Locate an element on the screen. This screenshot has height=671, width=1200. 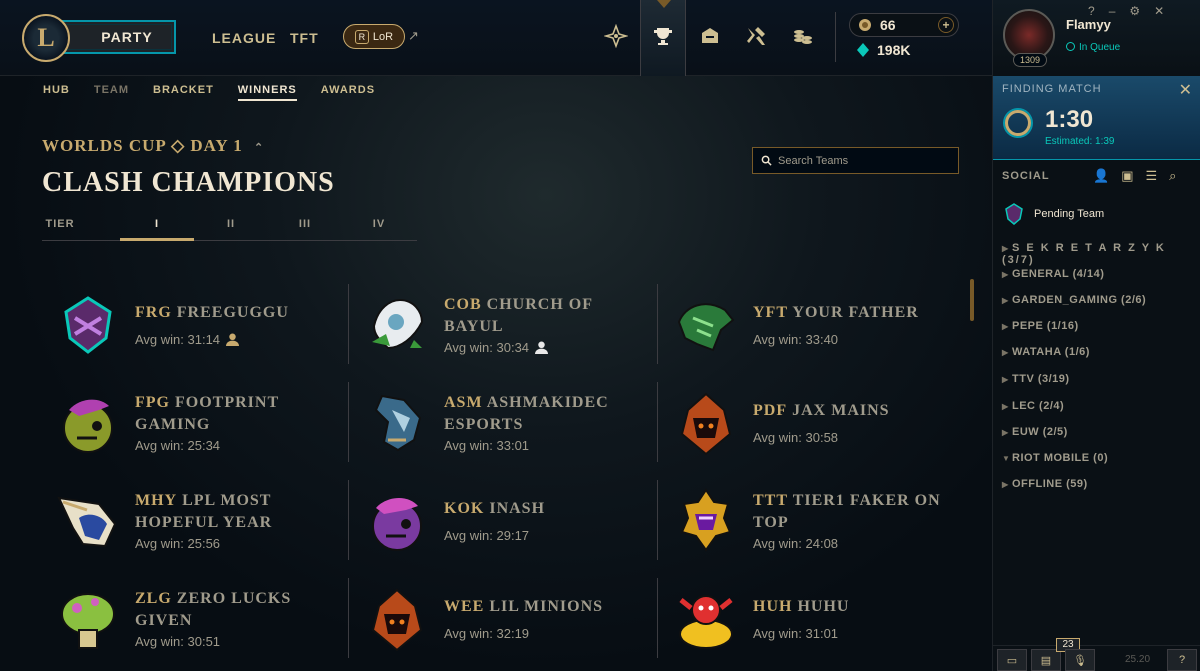
clash-trophy-icon is located at coordinates (663, 36).